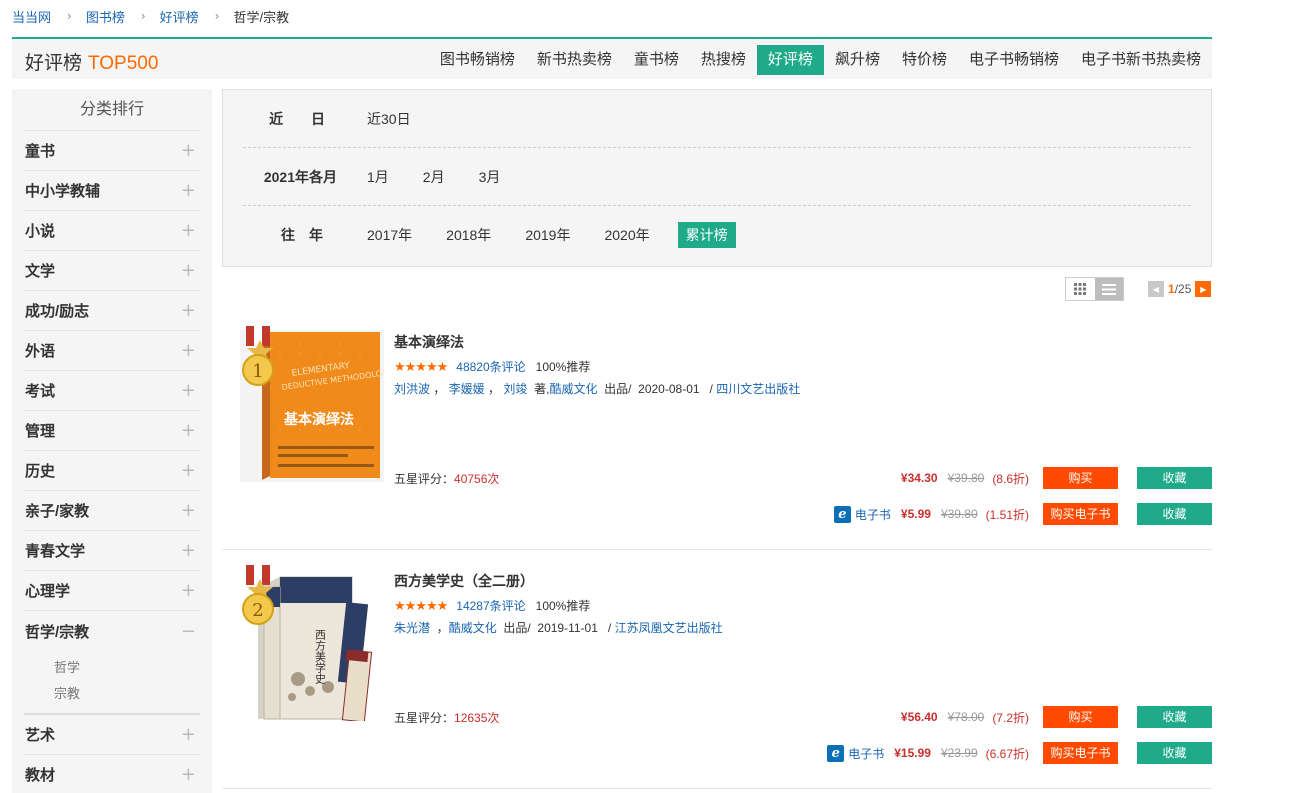 This screenshot has width=1297, height=793. Describe the element at coordinates (467, 389) in the screenshot. I see `author-link: 李媛媛` at that location.